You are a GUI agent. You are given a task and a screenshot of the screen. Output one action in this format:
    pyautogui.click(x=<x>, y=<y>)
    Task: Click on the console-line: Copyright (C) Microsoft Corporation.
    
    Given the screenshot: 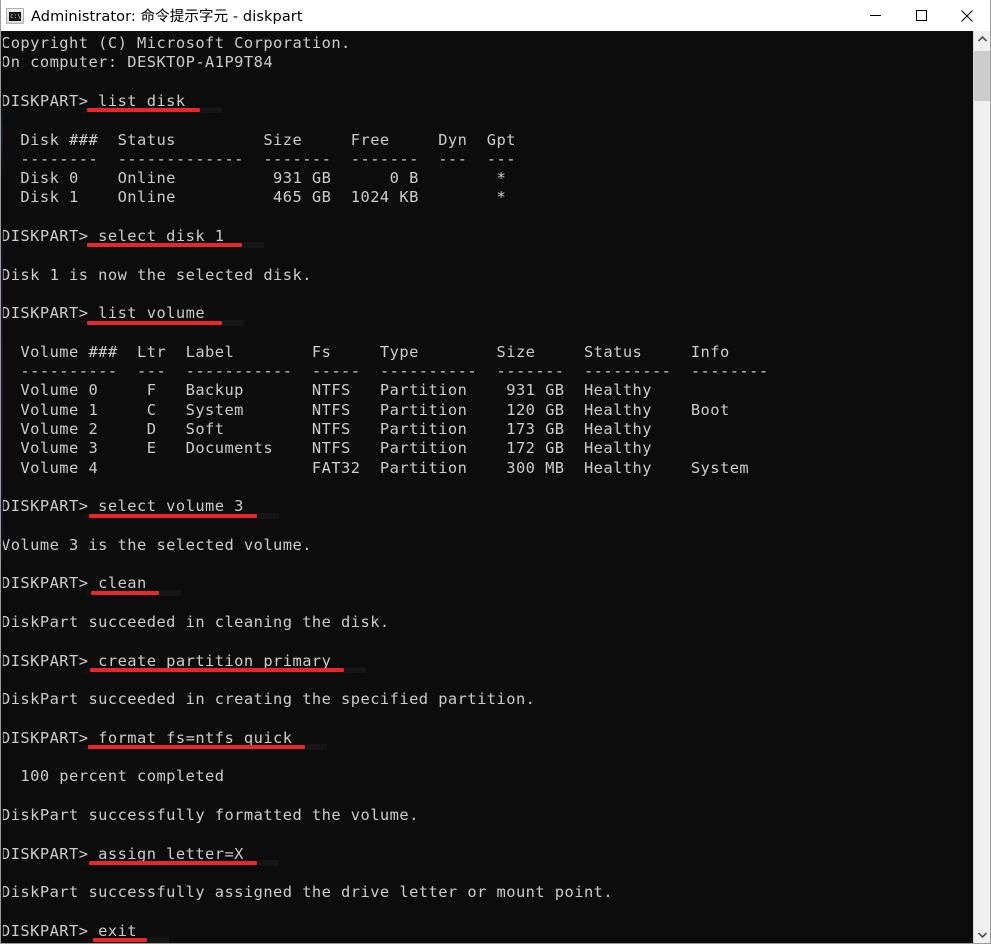 What is the action you would take?
    pyautogui.click(x=176, y=43)
    